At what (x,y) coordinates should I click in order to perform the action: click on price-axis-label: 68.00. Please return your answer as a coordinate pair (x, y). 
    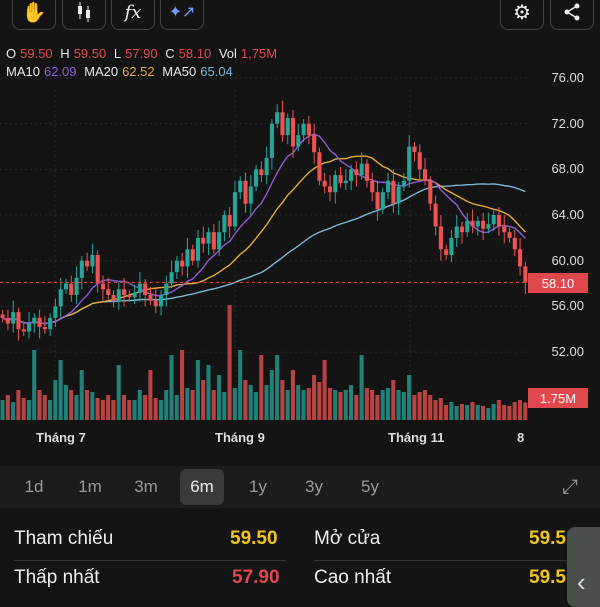
    Looking at the image, I should click on (567, 169).